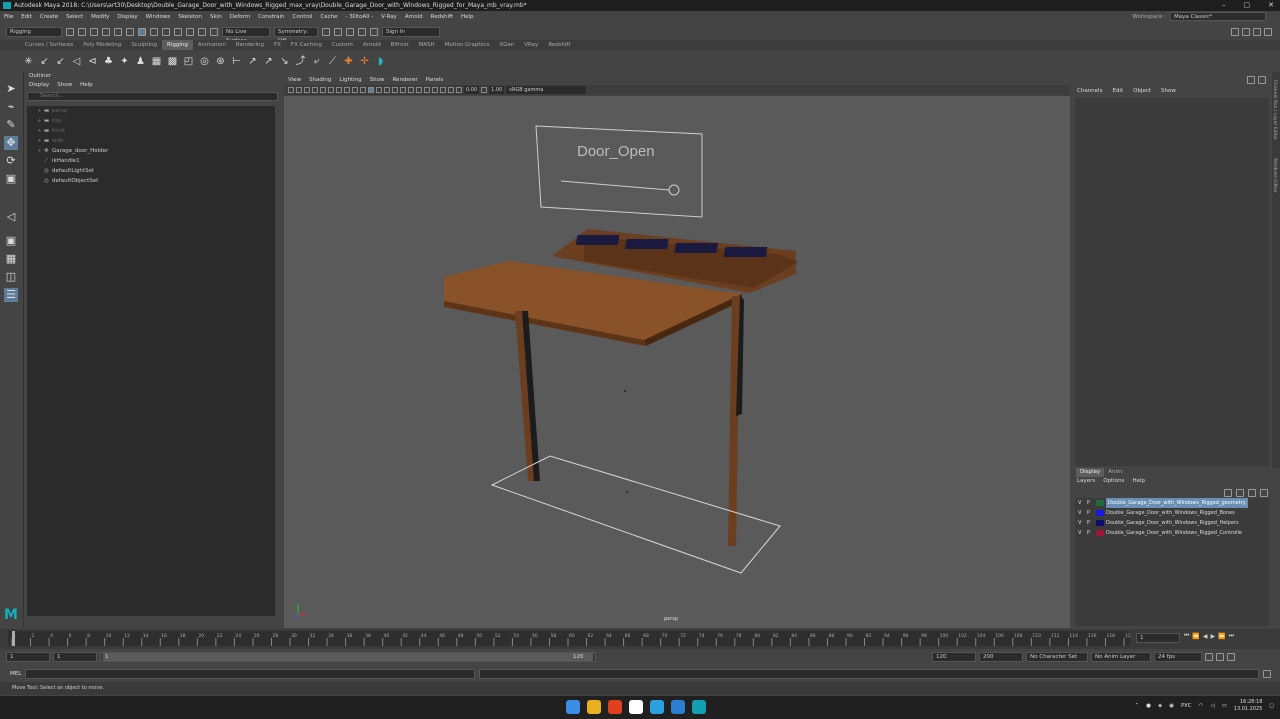 The height and width of the screenshot is (719, 1280). I want to click on scale-constraint-icon: ↘, so click(284, 61).